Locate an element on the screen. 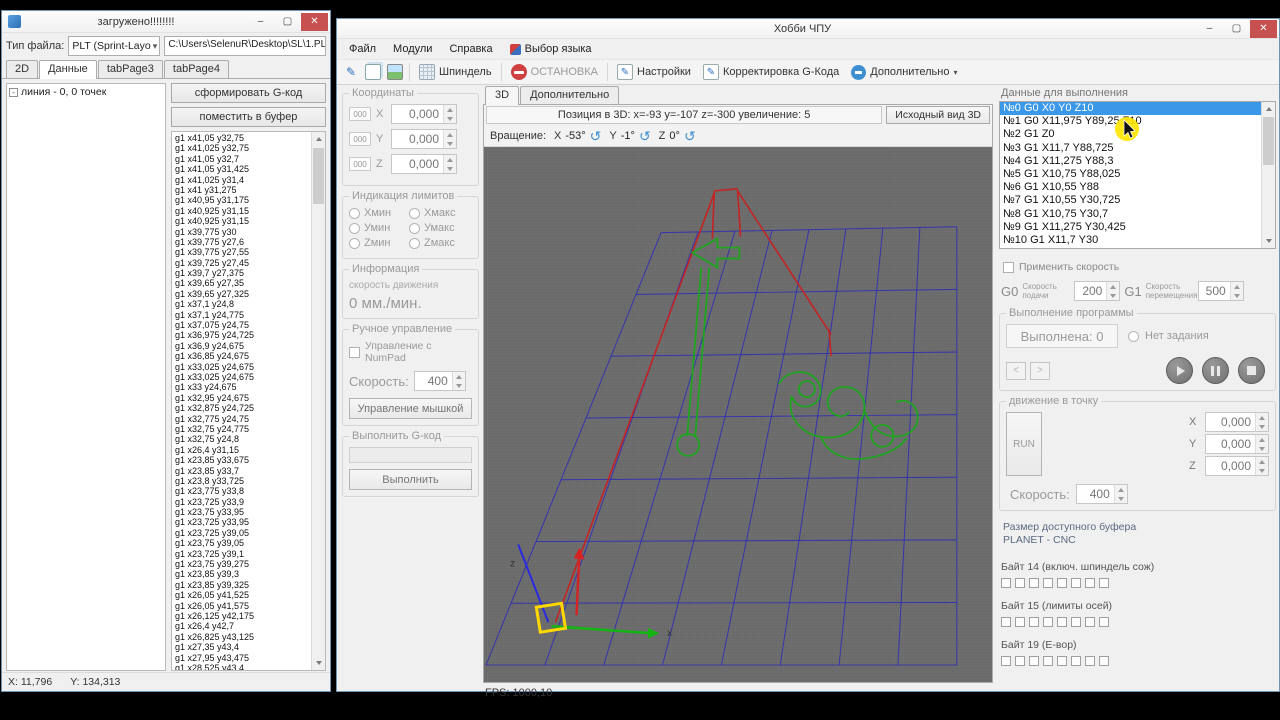  execute-button: Выполнить is located at coordinates (410, 479).